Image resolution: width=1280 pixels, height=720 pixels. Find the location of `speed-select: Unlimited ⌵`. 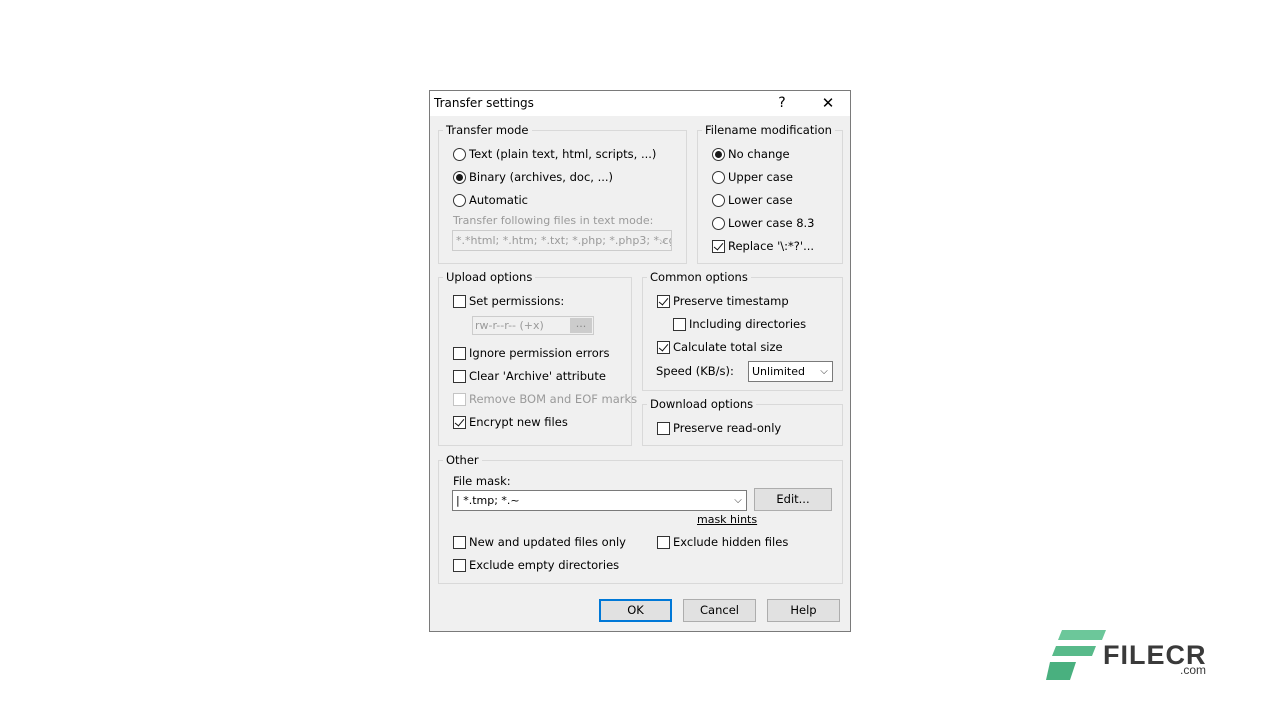

speed-select: Unlimited ⌵ is located at coordinates (790, 371).